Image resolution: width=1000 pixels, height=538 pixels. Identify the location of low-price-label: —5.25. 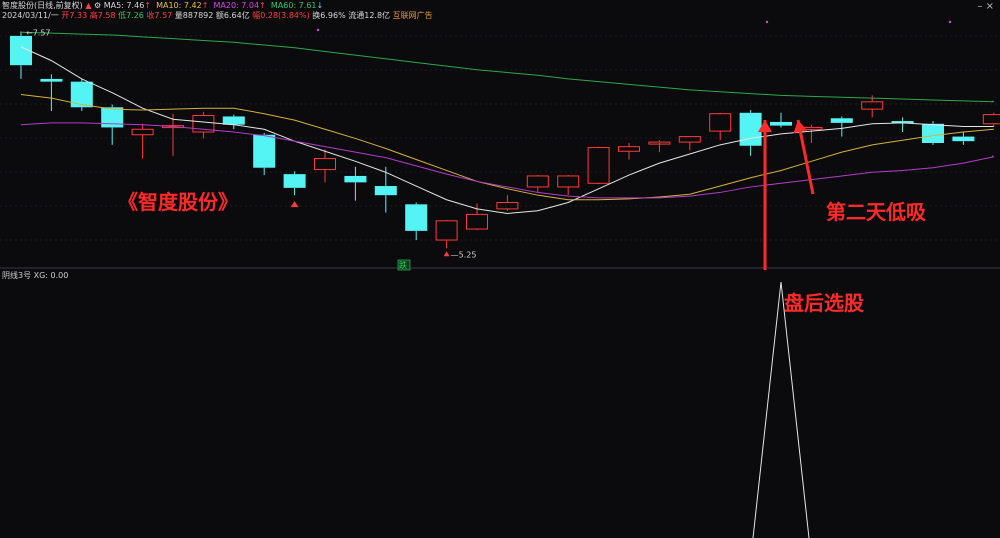
(464, 254).